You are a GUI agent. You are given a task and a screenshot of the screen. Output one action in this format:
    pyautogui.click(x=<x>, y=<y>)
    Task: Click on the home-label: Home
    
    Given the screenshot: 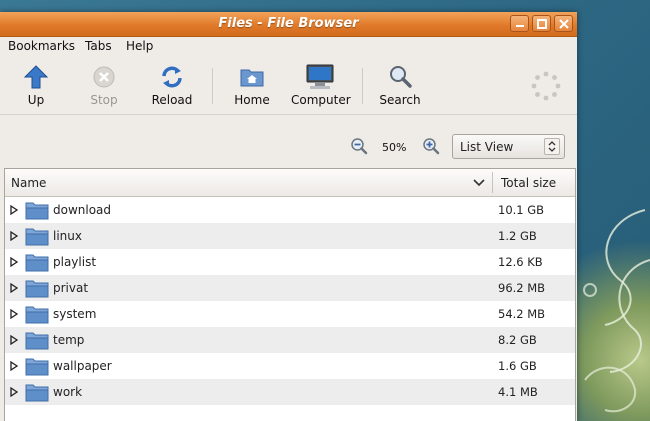 What is the action you would take?
    pyautogui.click(x=252, y=100)
    